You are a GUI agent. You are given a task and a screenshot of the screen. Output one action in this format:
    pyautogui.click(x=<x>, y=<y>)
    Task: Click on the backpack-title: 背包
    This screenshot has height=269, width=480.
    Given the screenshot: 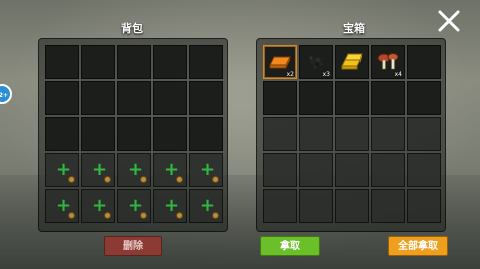 What is the action you would take?
    pyautogui.click(x=132, y=28)
    